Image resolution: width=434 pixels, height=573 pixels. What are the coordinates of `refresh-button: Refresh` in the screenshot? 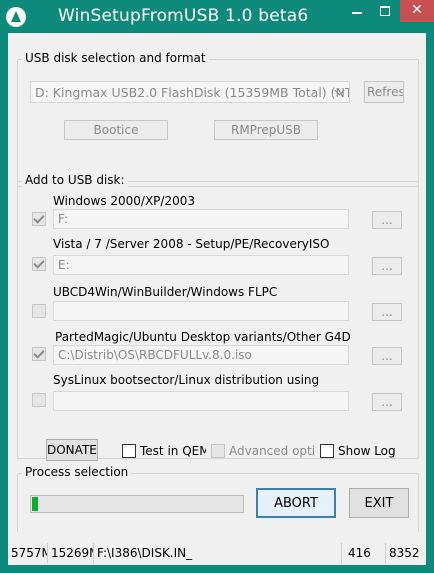 It's located at (384, 92).